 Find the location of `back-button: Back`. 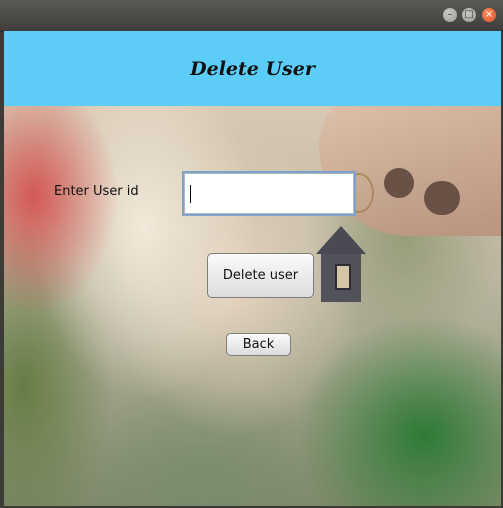

back-button: Back is located at coordinates (258, 344).